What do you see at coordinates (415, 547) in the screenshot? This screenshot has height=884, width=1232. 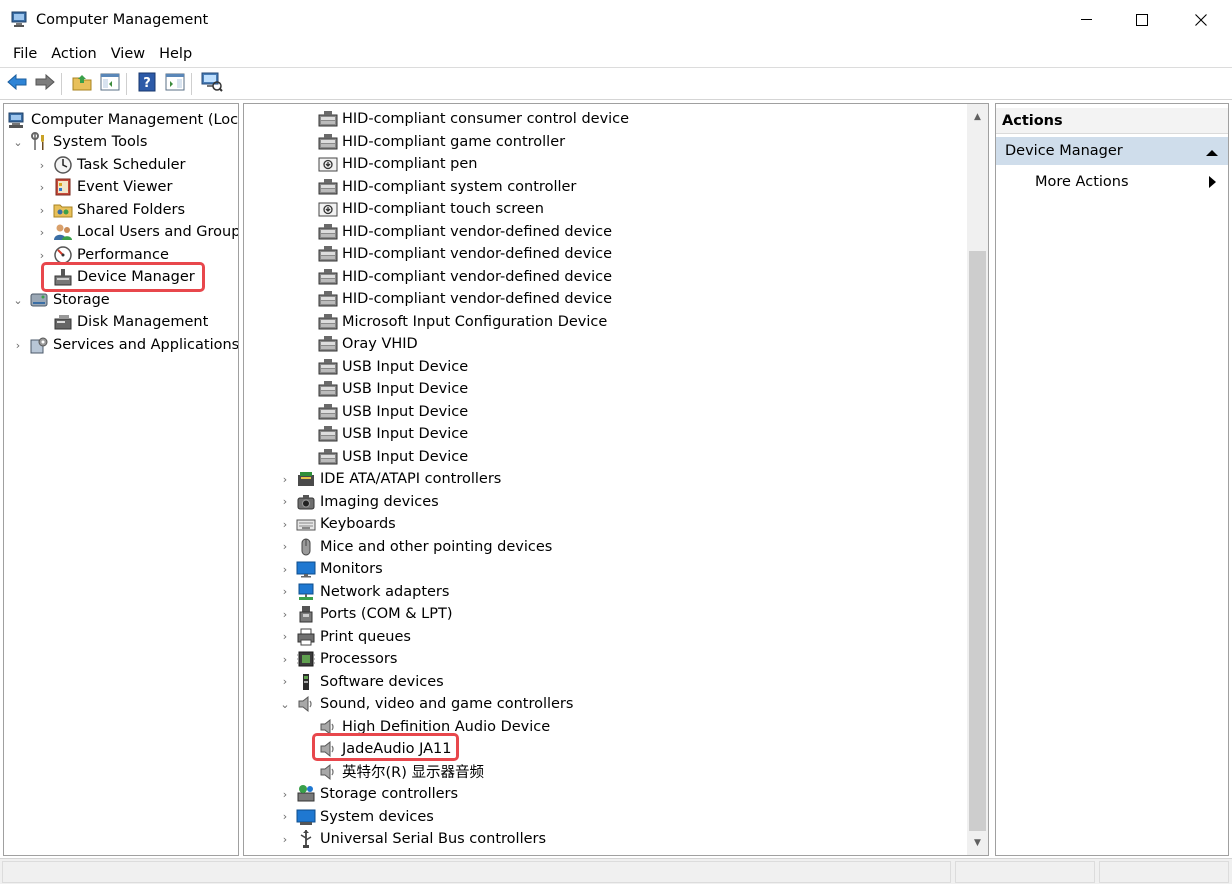 I see `device-category-mice-and-other-pointing-devices: › Mice and other pointing devices` at bounding box center [415, 547].